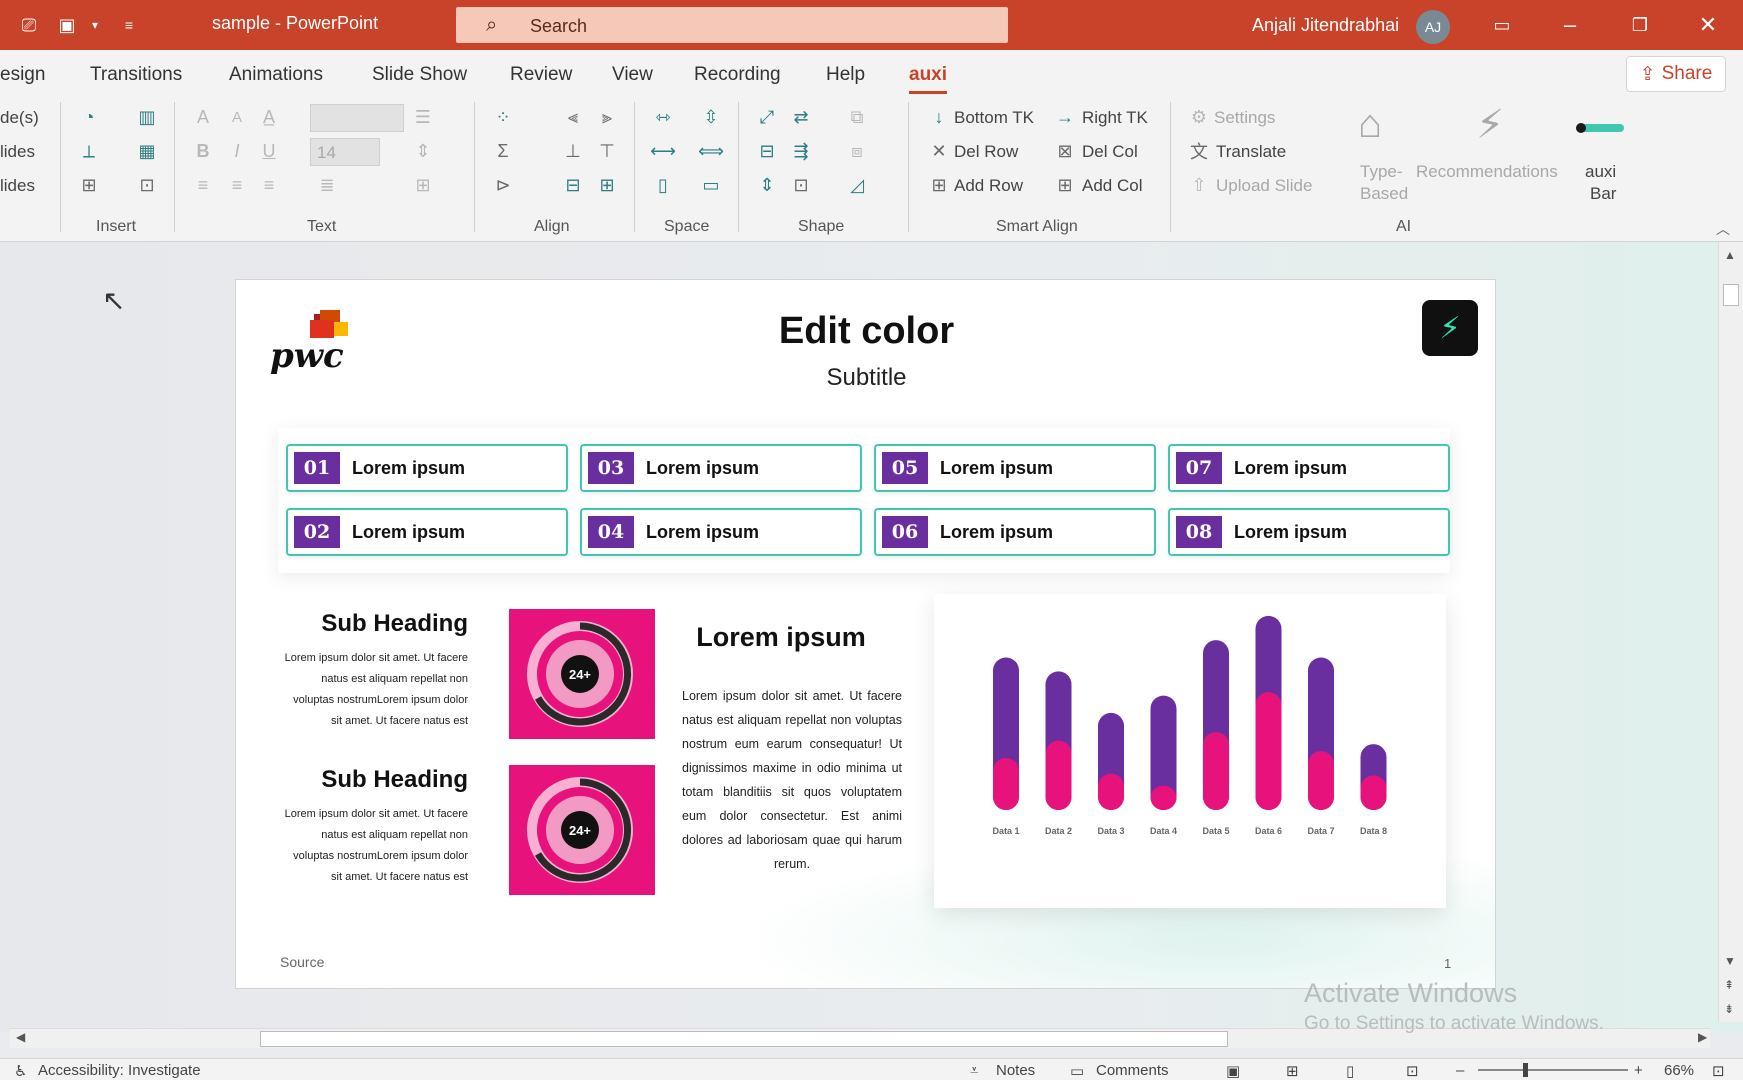 The height and width of the screenshot is (1080, 1743). I want to click on list-item: 03 Lorem ipsum, so click(721, 468).